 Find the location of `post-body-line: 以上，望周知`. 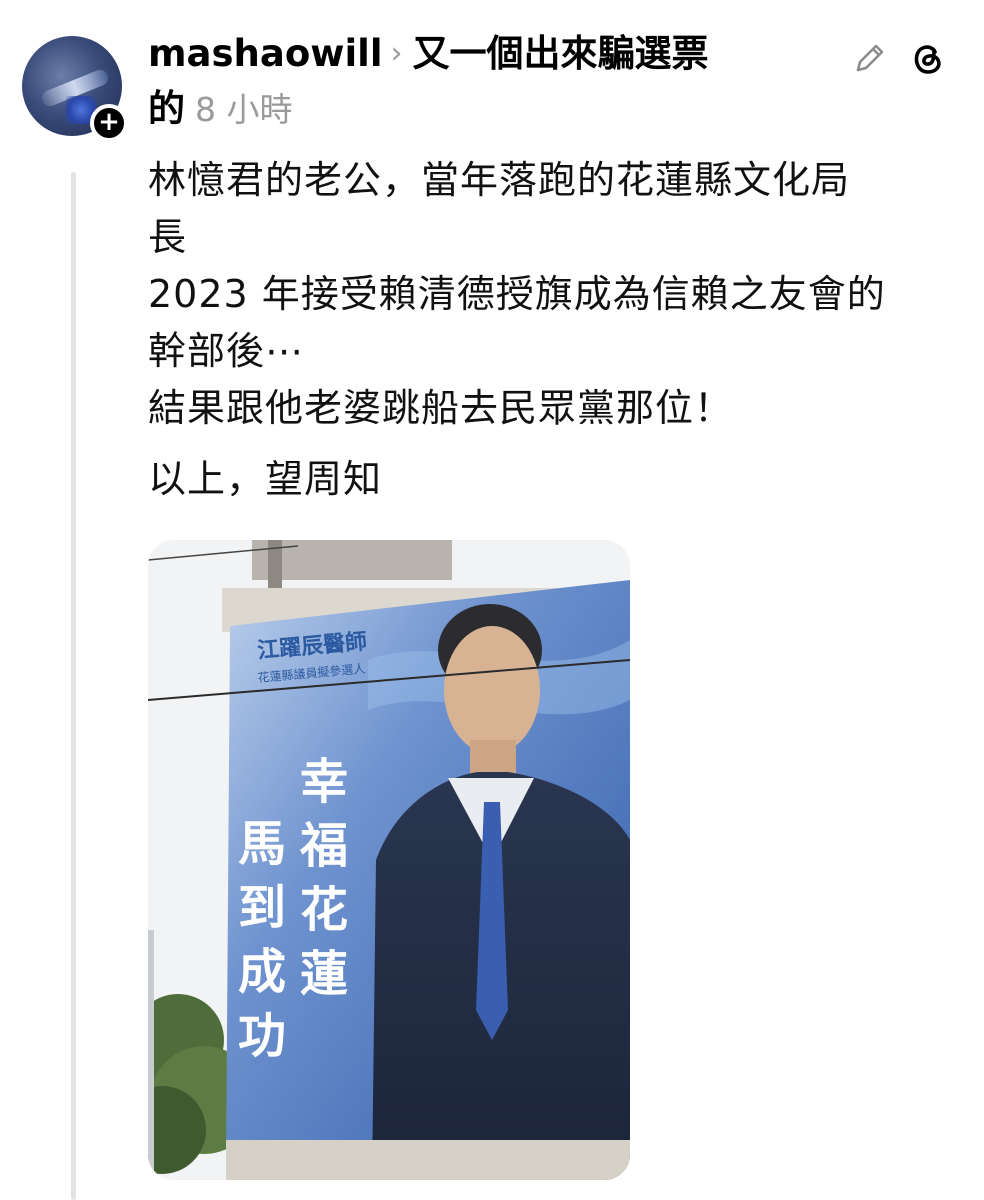

post-body-line: 以上，望周知 is located at coordinates (265, 479).